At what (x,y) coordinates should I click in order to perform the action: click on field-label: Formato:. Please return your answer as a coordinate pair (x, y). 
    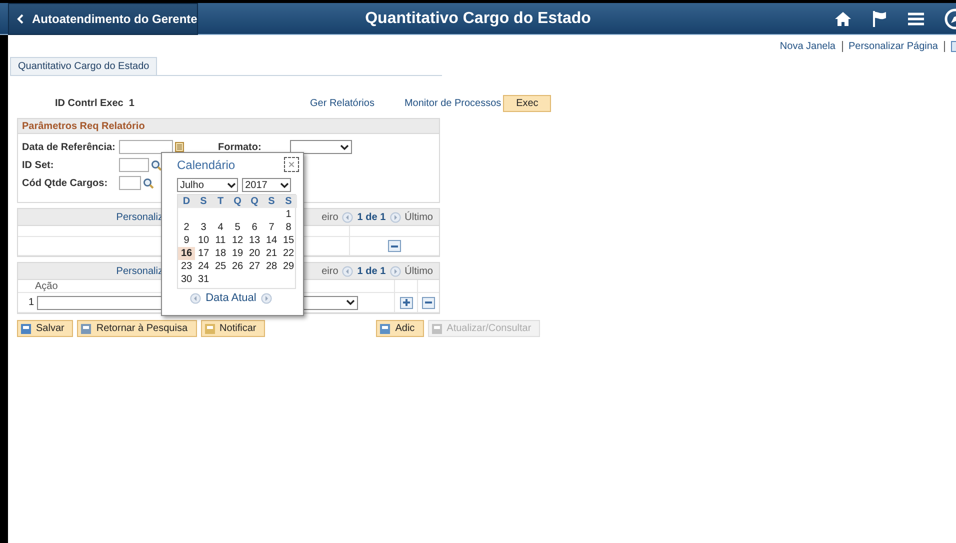
    Looking at the image, I should click on (240, 147).